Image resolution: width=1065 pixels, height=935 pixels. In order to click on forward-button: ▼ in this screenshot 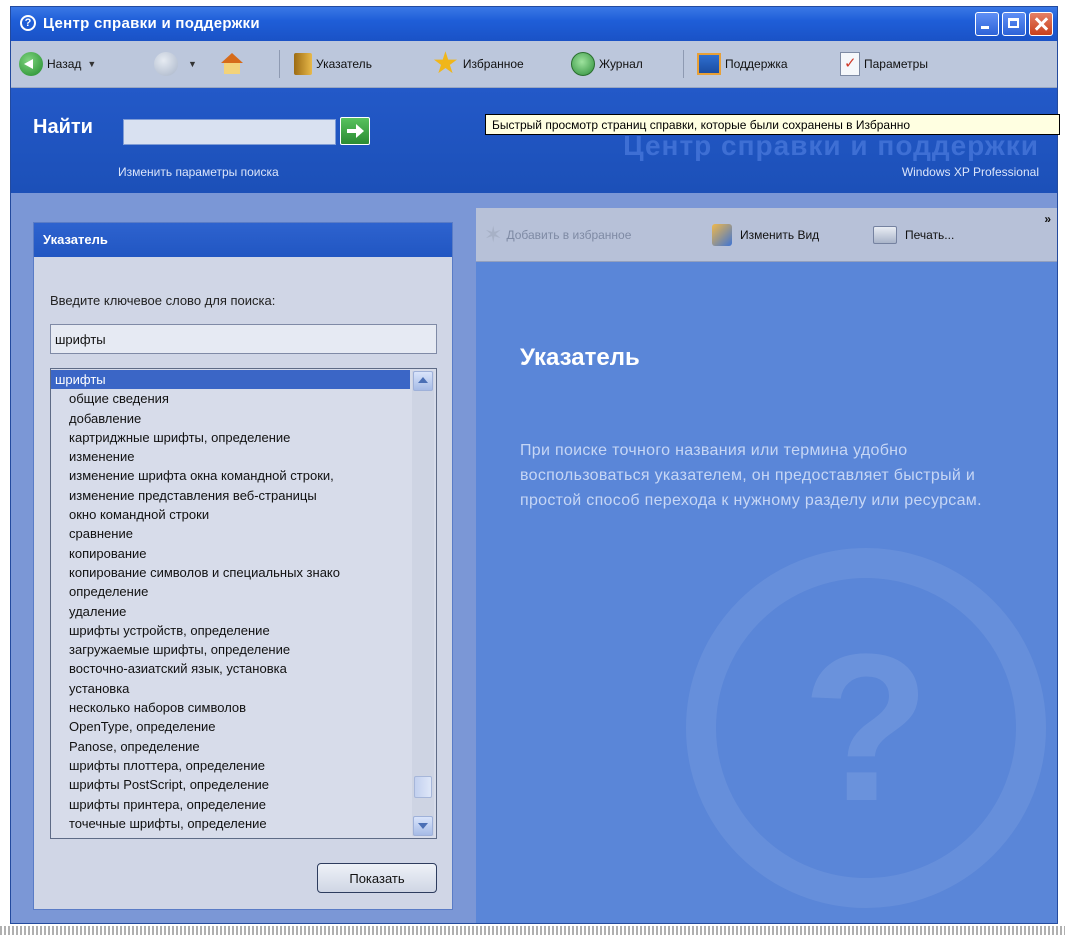, I will do `click(175, 64)`.